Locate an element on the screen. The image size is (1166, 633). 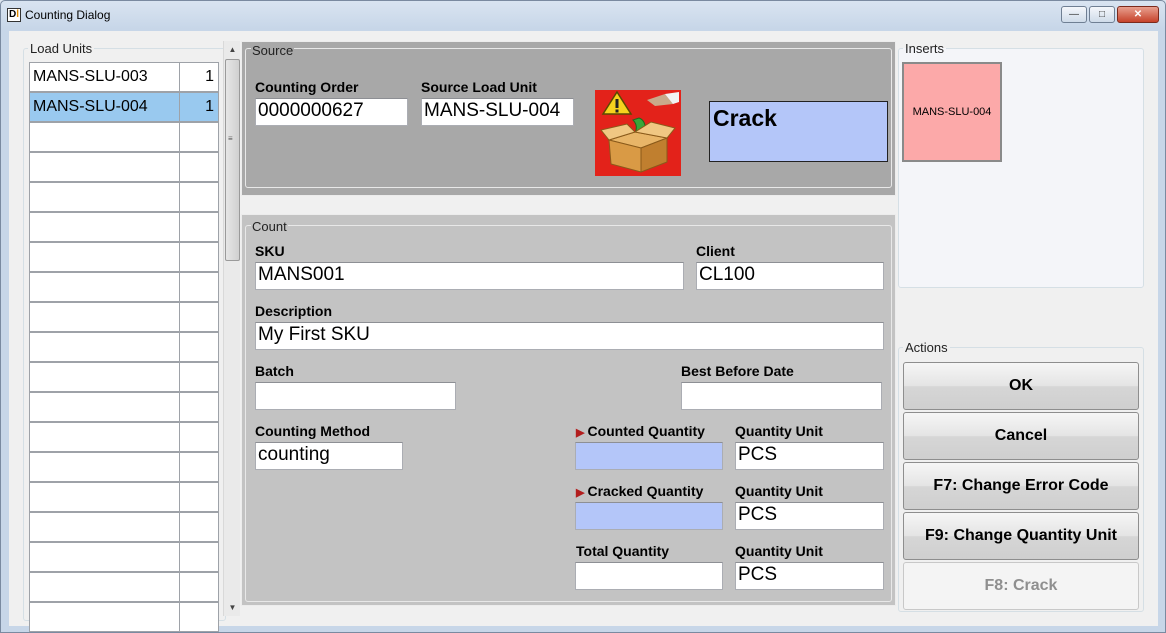
best-before-date-field is located at coordinates (781, 396).